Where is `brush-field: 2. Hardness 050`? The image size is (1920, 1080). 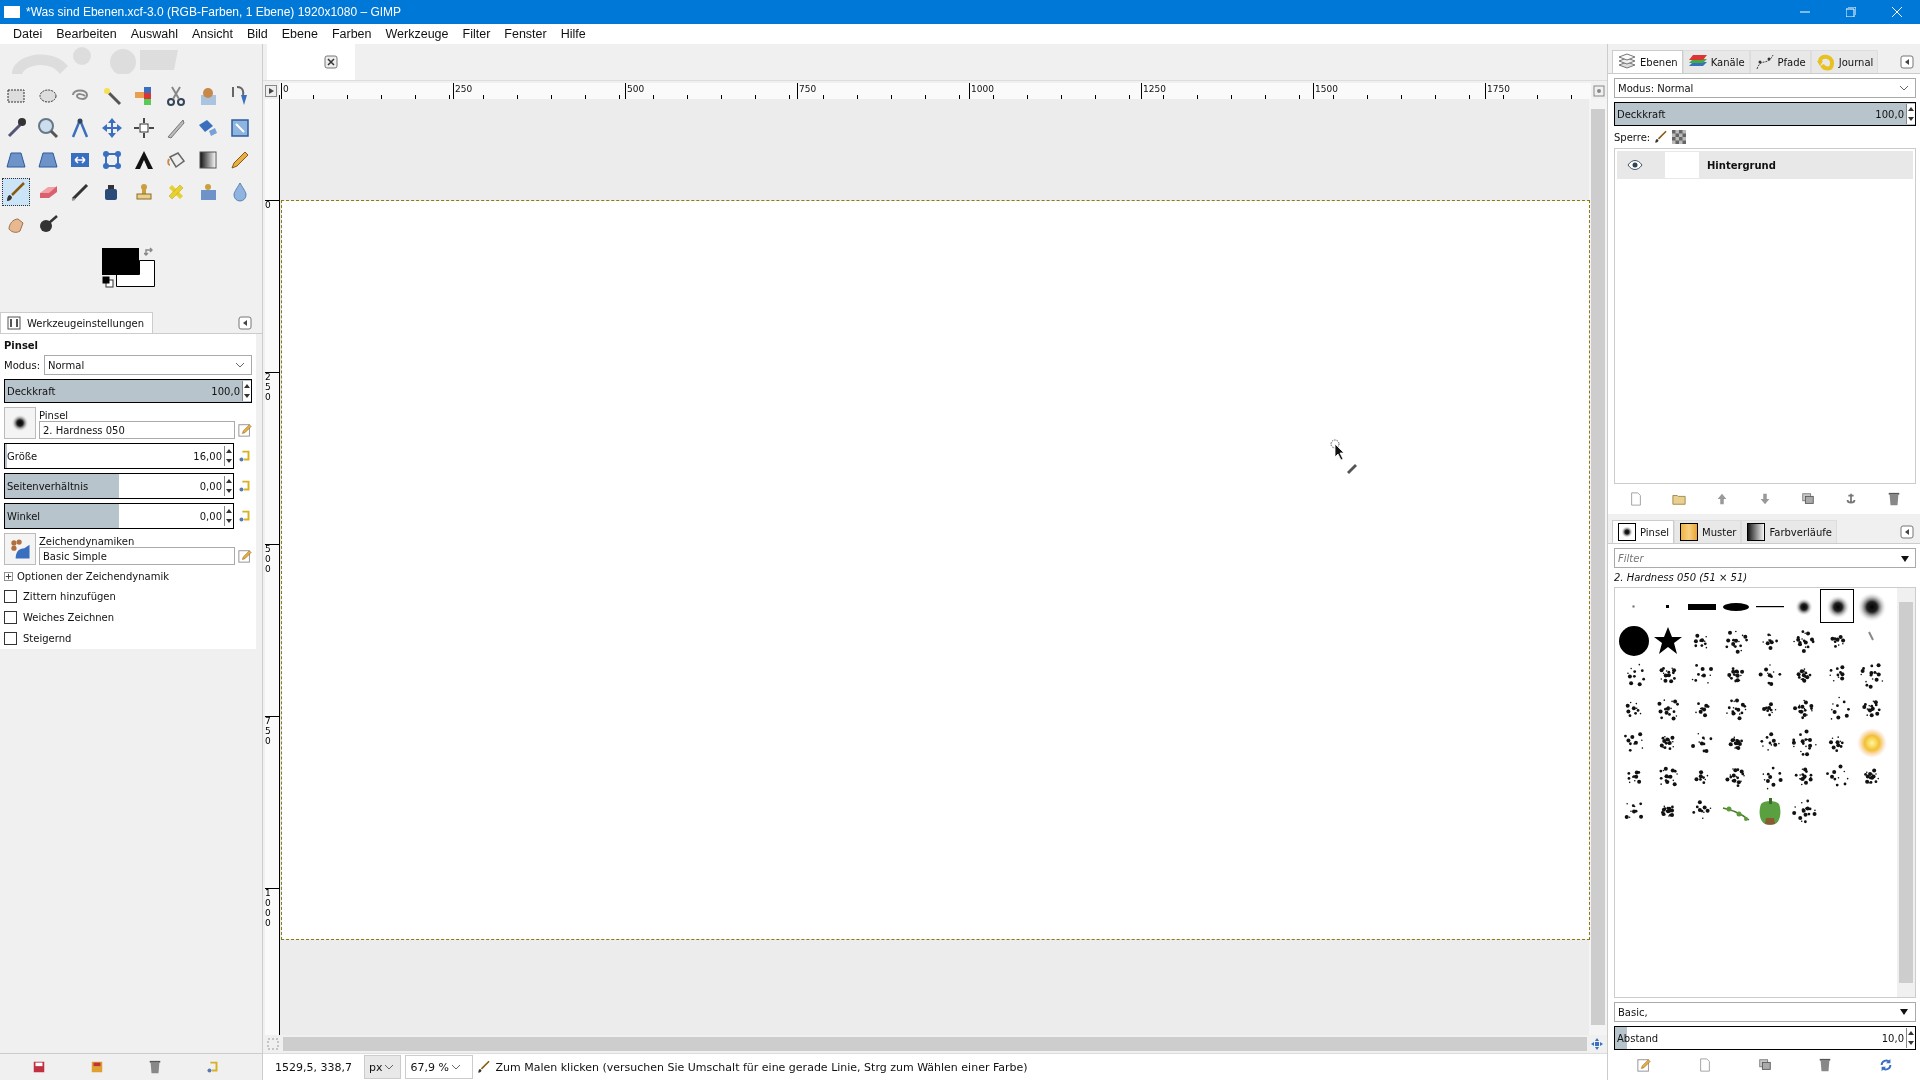
brush-field: 2. Hardness 050 is located at coordinates (137, 430).